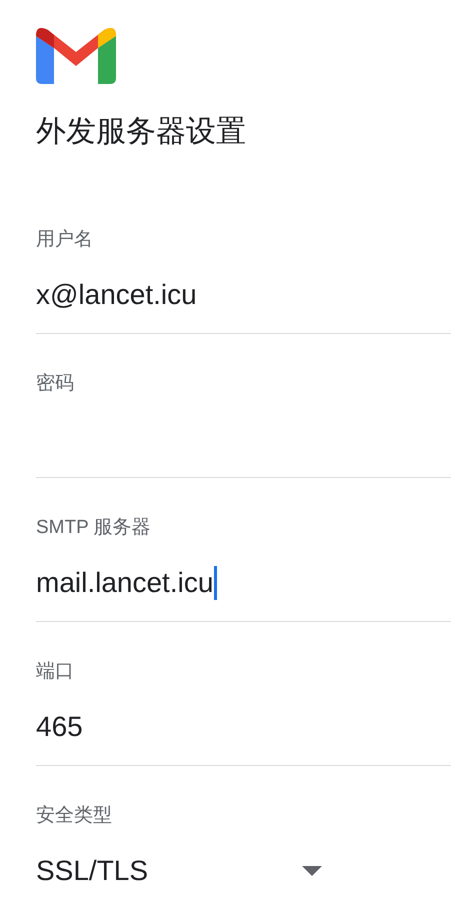 The image size is (451, 924). Describe the element at coordinates (55, 384) in the screenshot. I see `field-label: 密码` at that location.